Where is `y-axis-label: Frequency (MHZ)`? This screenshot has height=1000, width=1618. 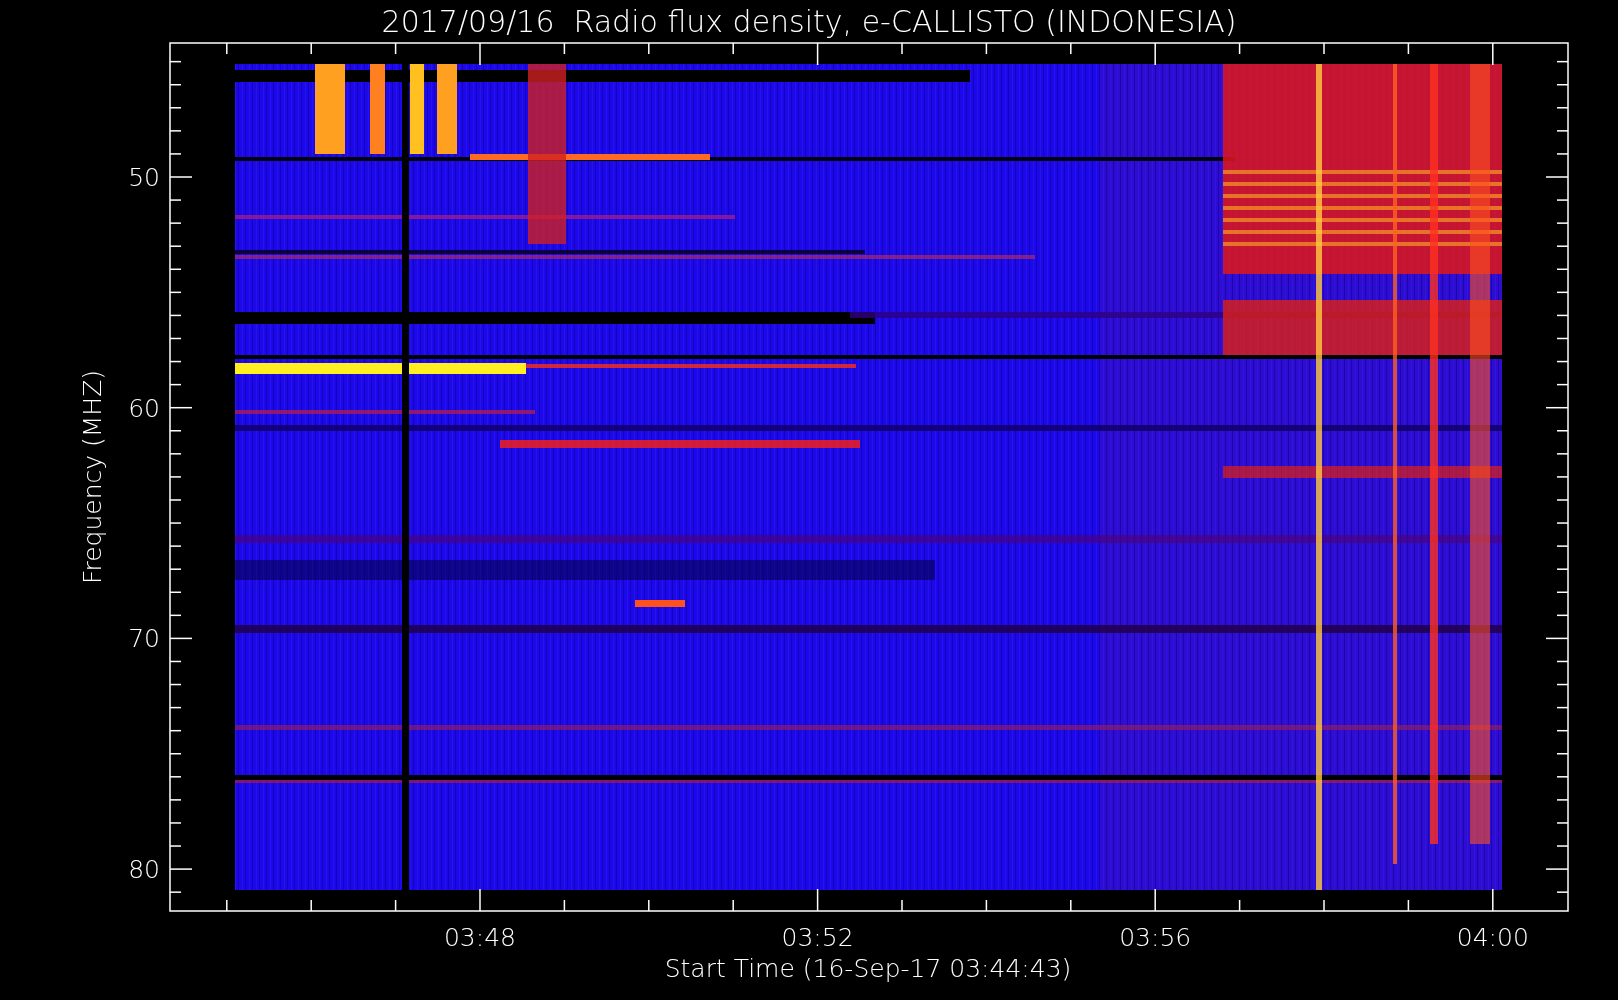 y-axis-label: Frequency (MHZ) is located at coordinates (92, 477).